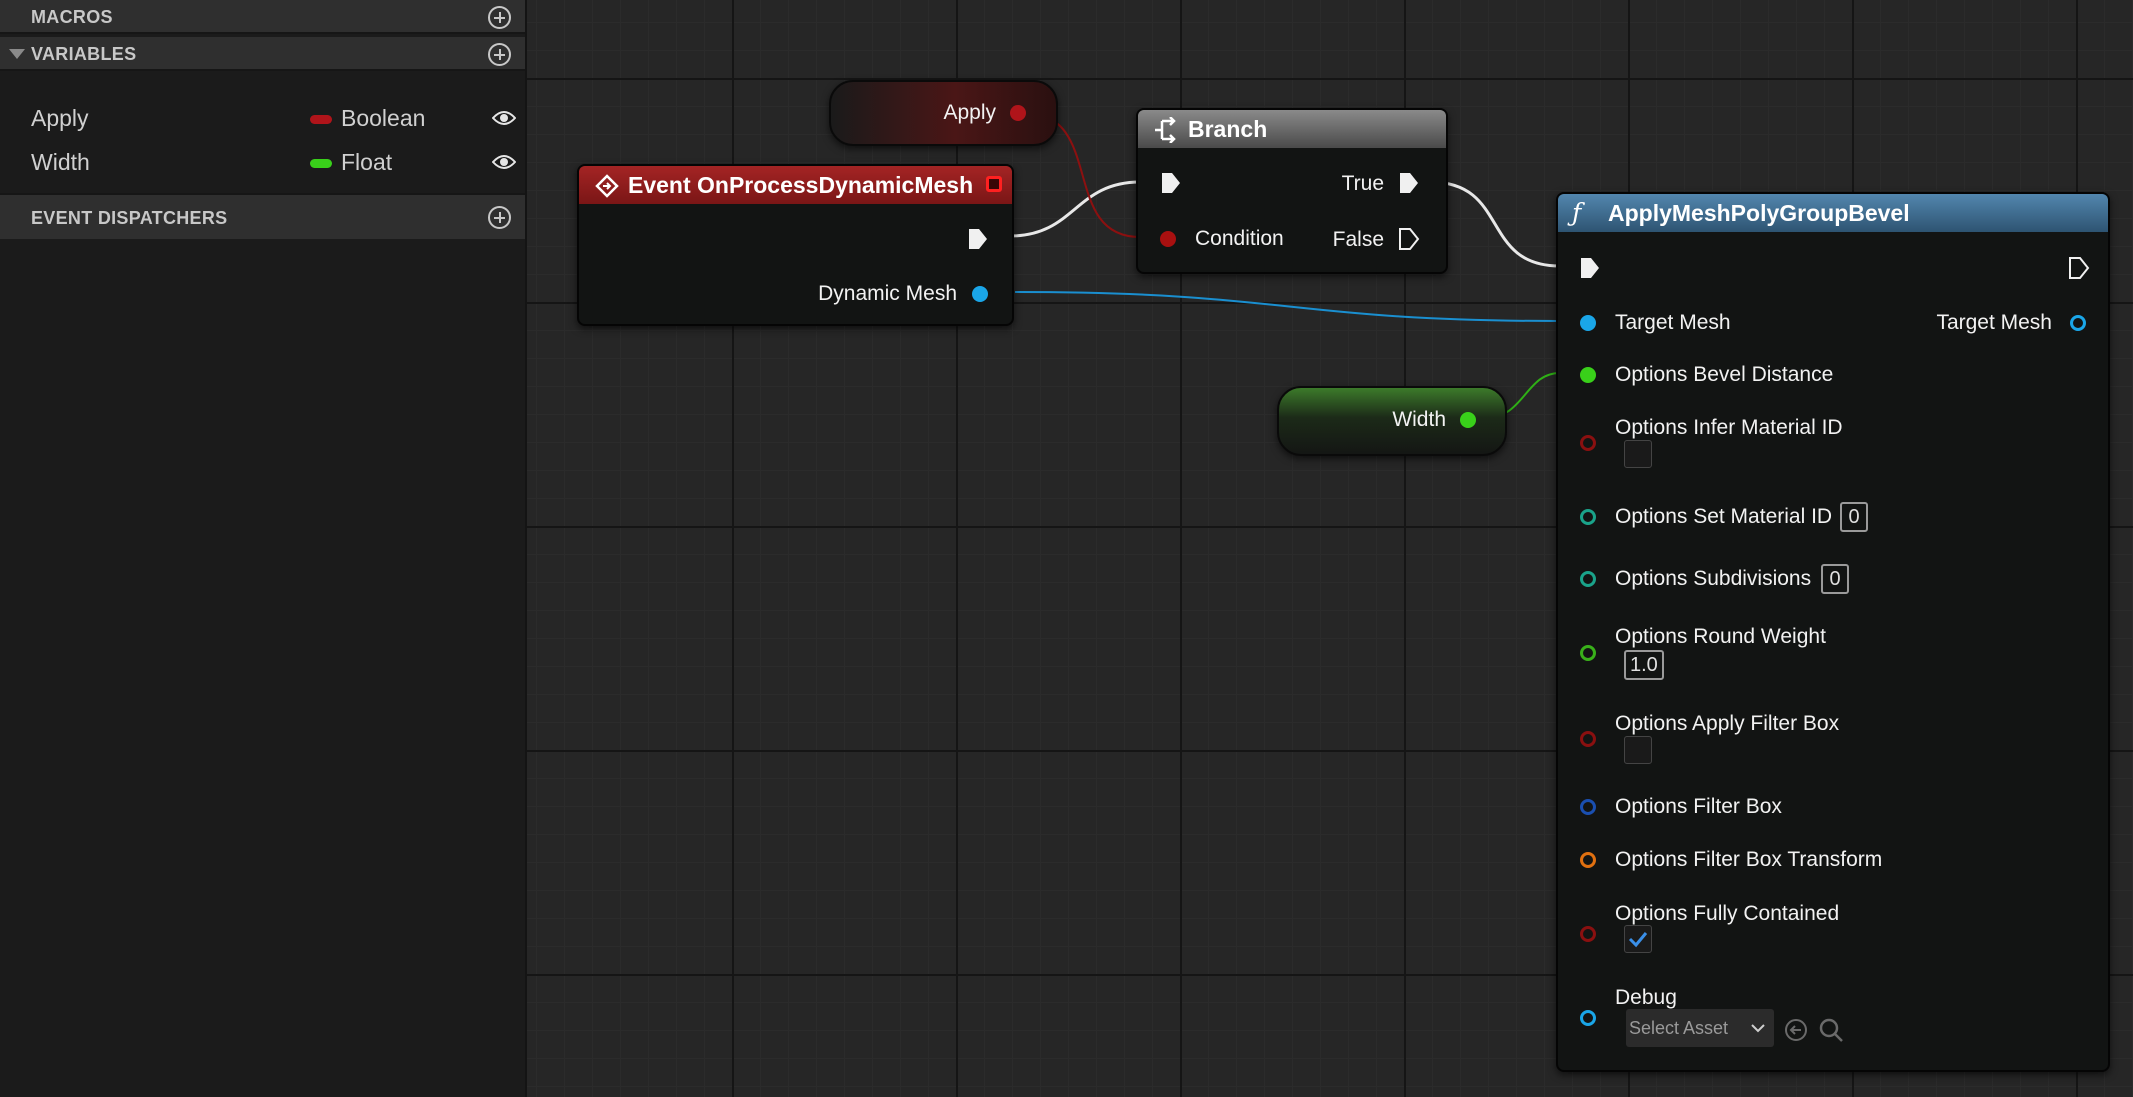 This screenshot has height=1097, width=2133. Describe the element at coordinates (1727, 913) in the screenshot. I see `fully-contained-label: Options Fully Contained` at that location.